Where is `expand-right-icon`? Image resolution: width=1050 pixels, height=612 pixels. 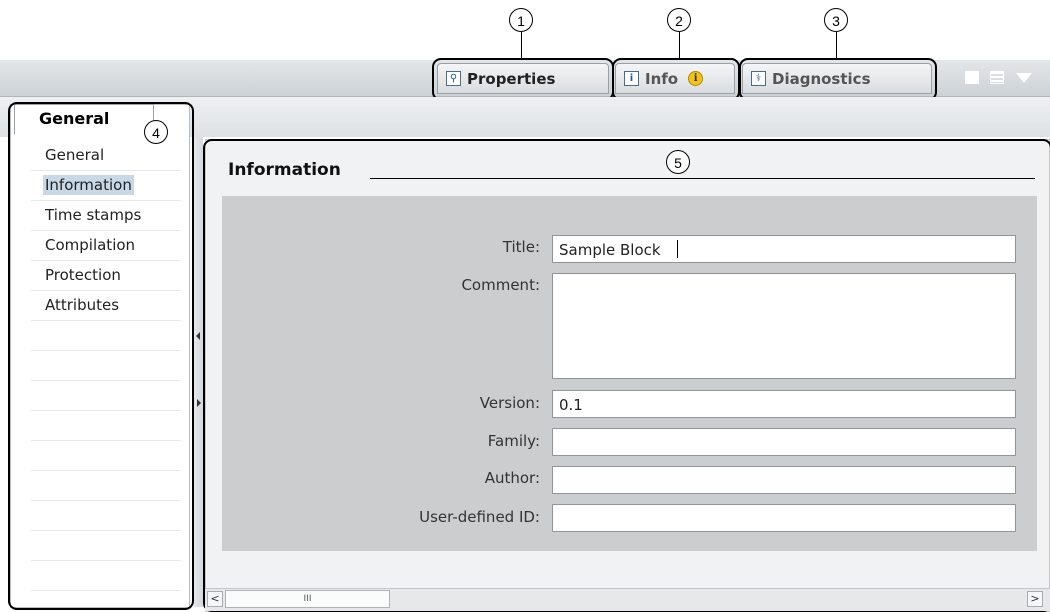 expand-right-icon is located at coordinates (199, 403).